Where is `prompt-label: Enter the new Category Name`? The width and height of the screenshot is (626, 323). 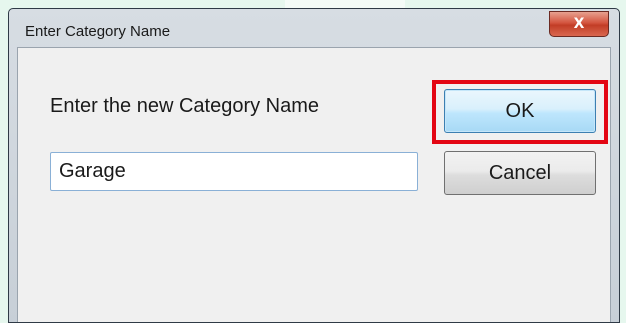 prompt-label: Enter the new Category Name is located at coordinates (185, 106).